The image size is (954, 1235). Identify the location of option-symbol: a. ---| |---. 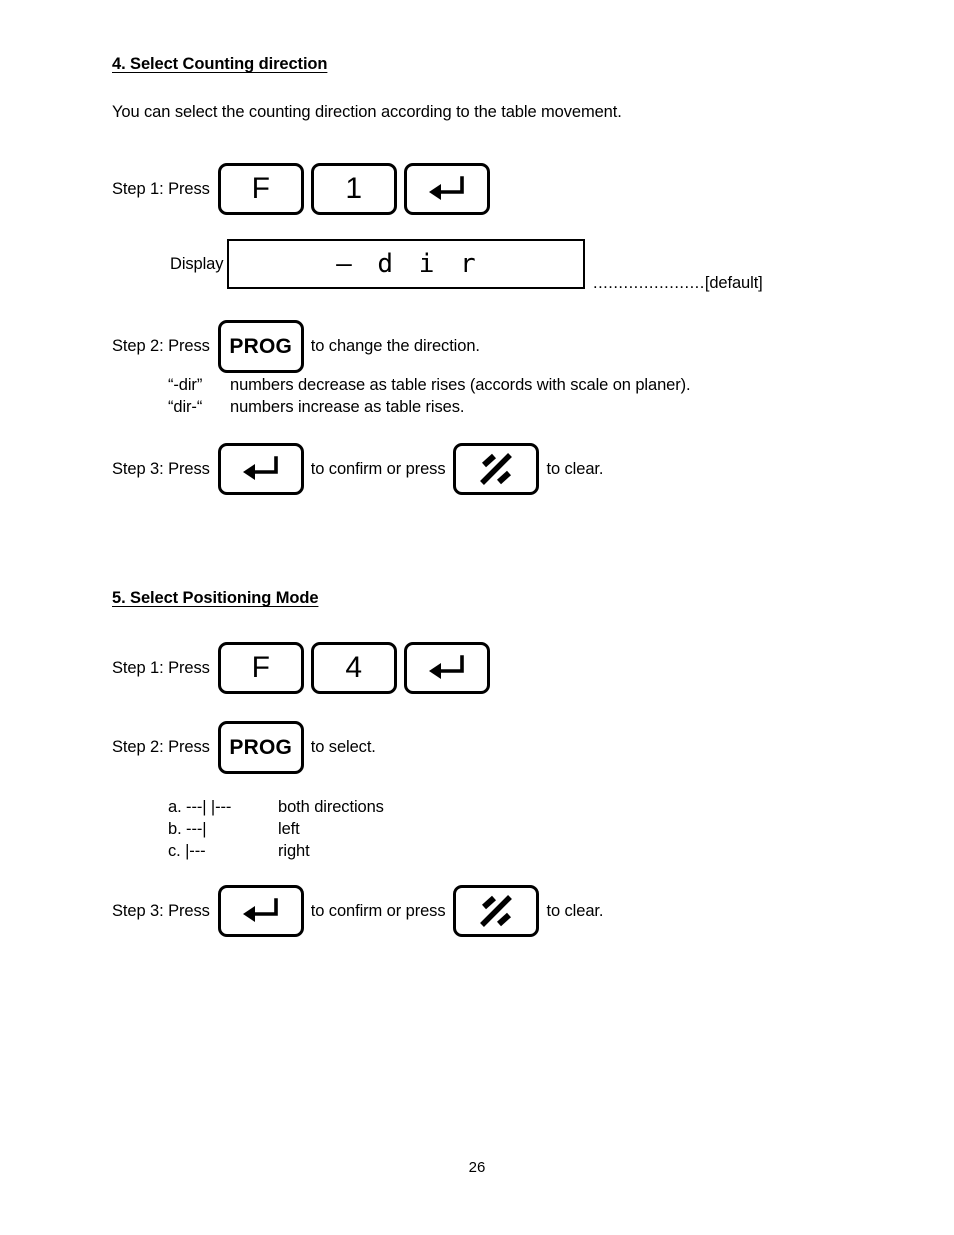
(200, 807).